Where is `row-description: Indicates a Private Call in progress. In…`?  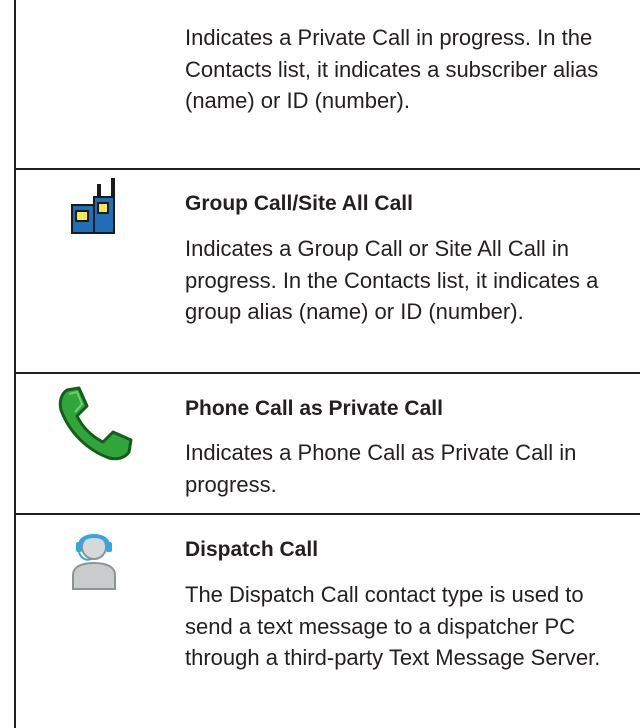 row-description: Indicates a Private Call in progress. In… is located at coordinates (392, 69).